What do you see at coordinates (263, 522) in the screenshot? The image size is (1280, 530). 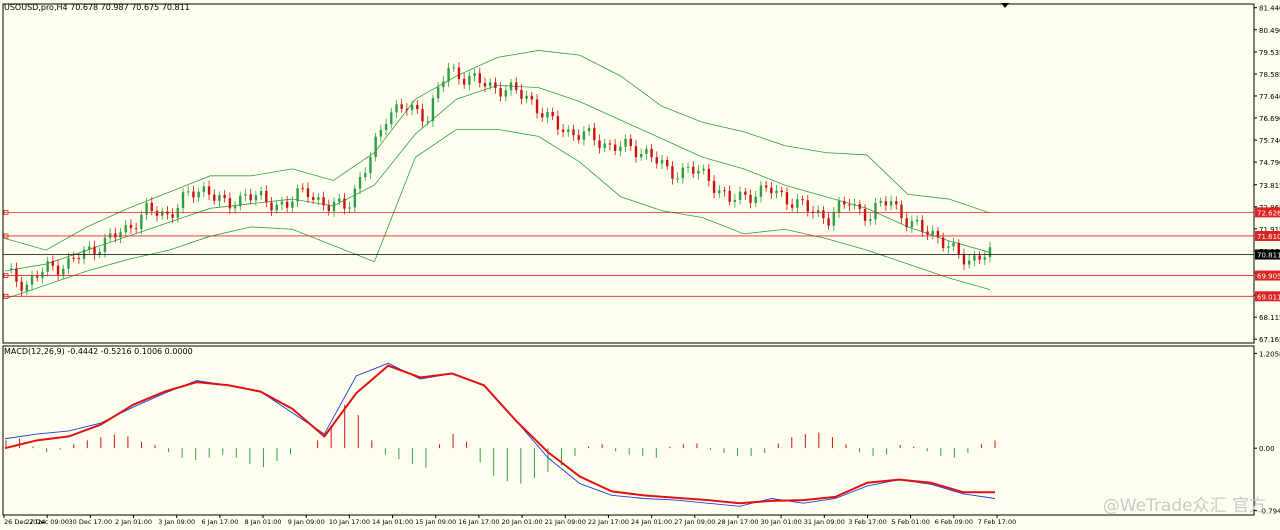 I see `time-tick-label: 8 Jan 01:00` at bounding box center [263, 522].